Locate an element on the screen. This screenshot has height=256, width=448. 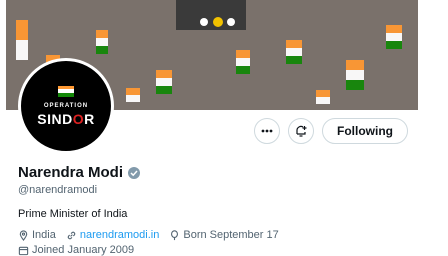
birthday-item: Born September 17 is located at coordinates (224, 235).